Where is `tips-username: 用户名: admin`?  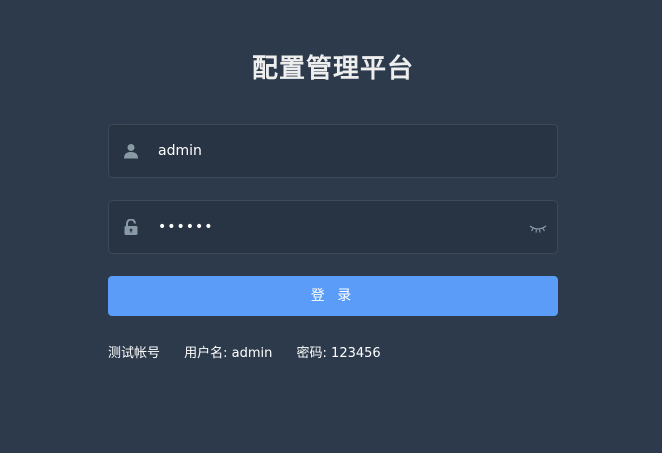
tips-username: 用户名: admin is located at coordinates (228, 353).